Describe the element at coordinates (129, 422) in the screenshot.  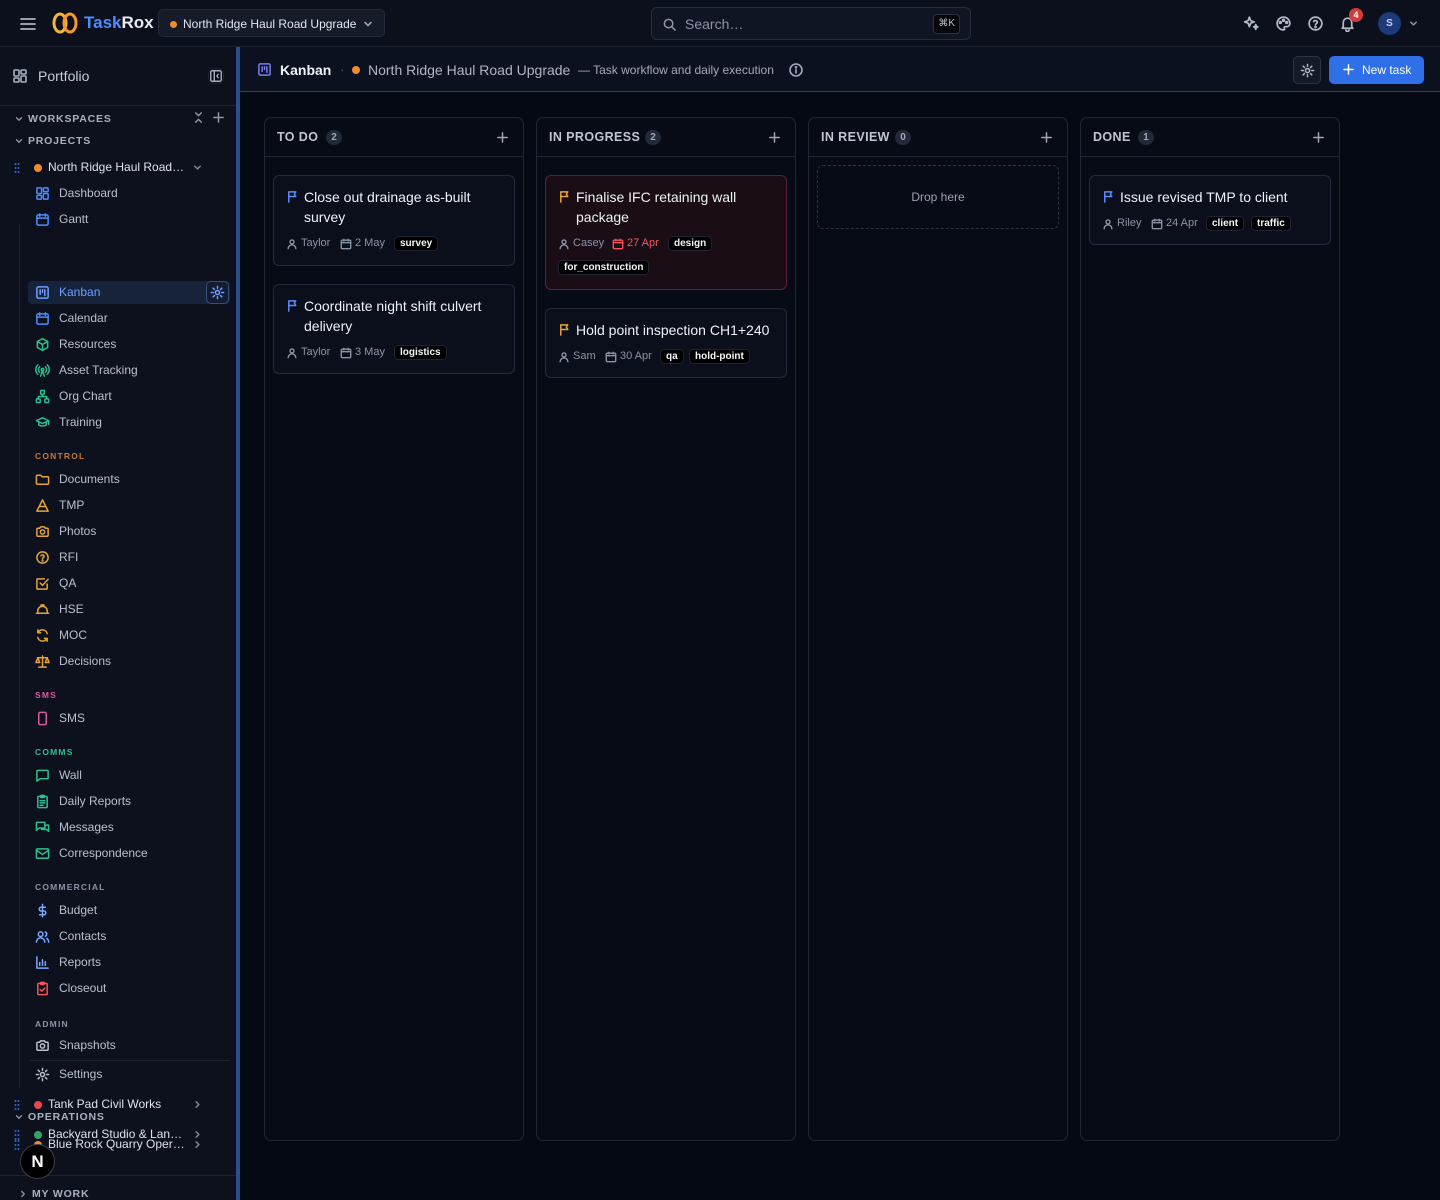
I see `sidebar-item-training: Training` at that location.